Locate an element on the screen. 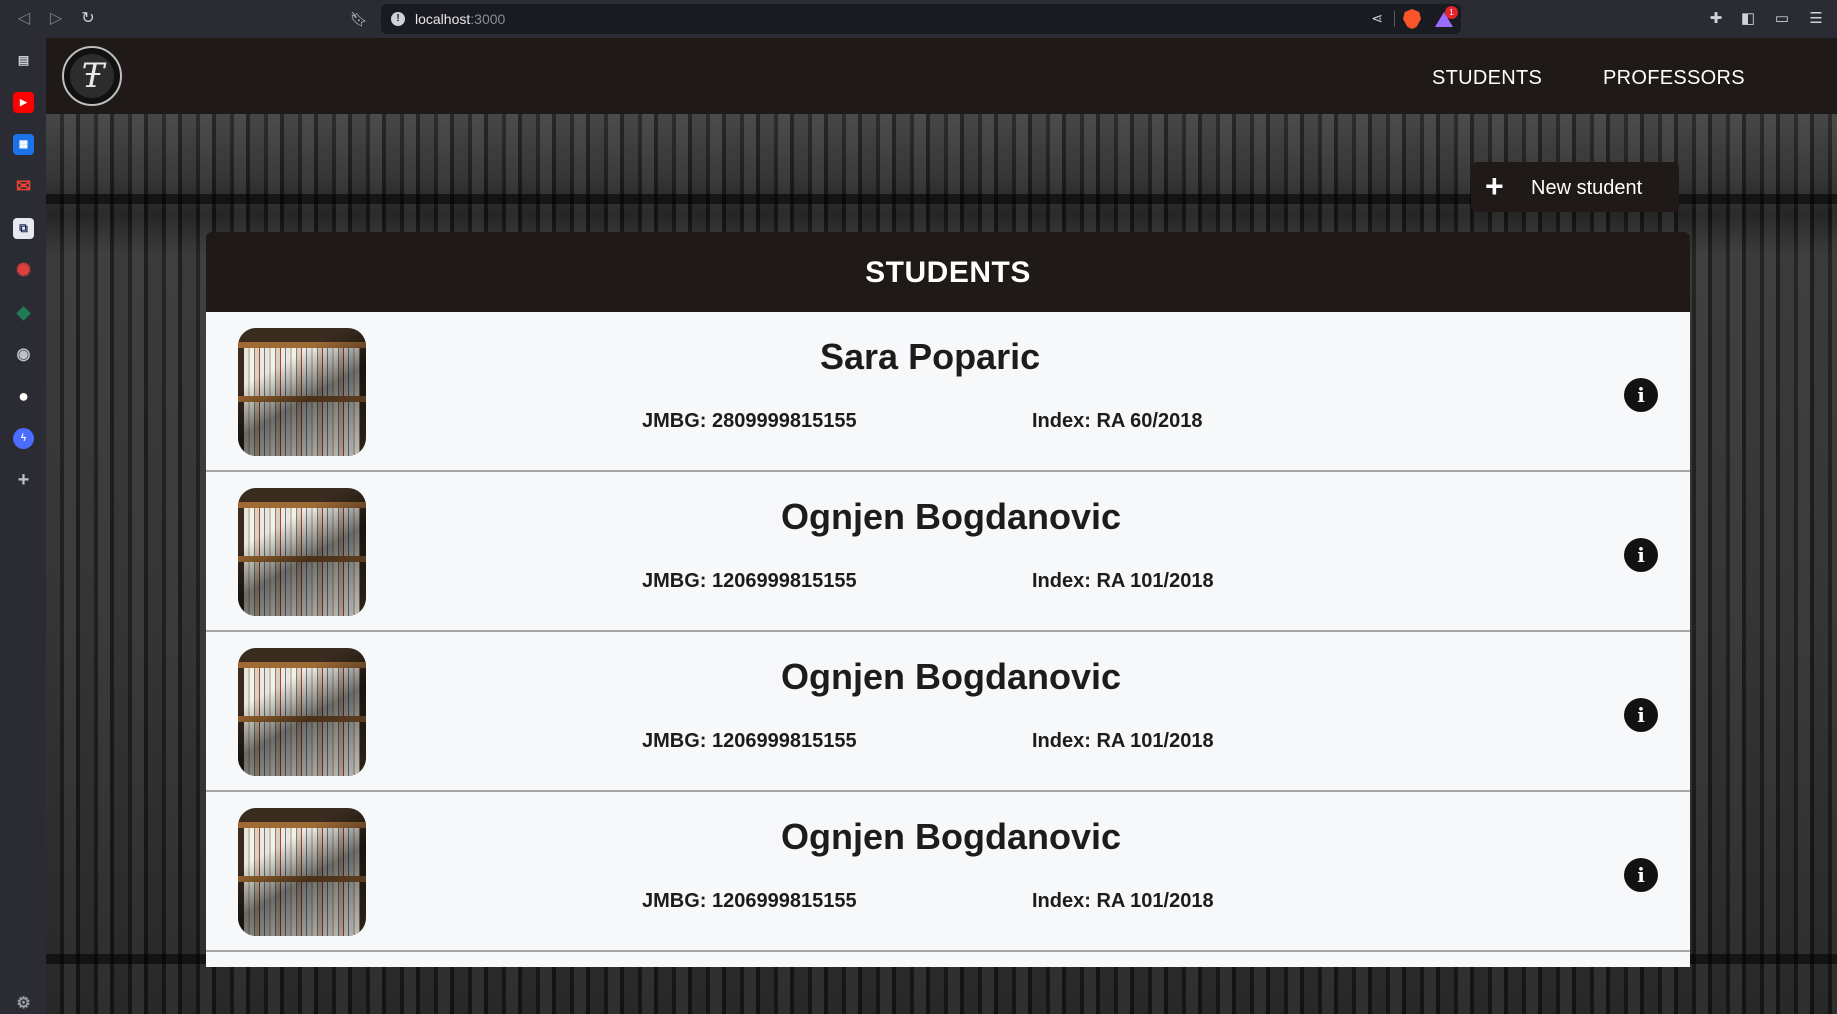 The image size is (1837, 1014). extensions-icon: ✚ is located at coordinates (1716, 19).